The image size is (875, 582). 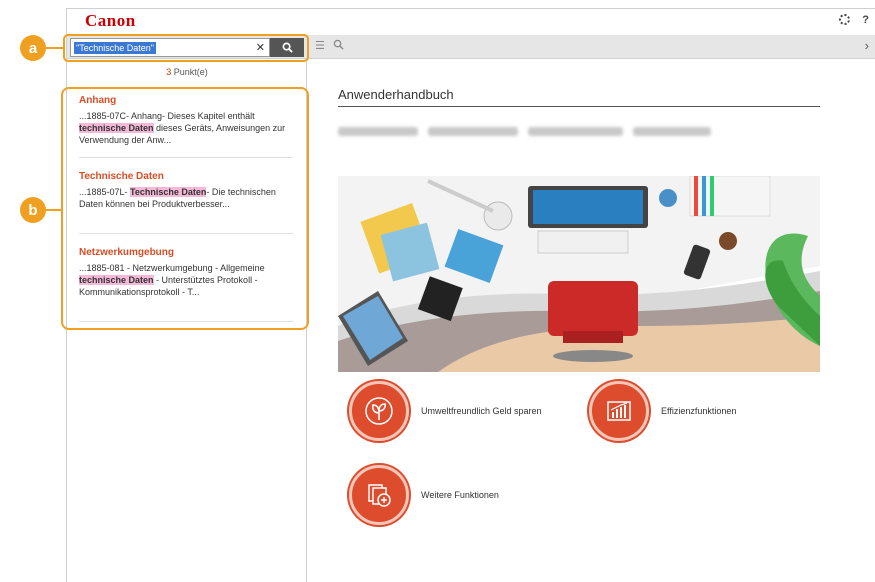 What do you see at coordinates (471, 22) in the screenshot?
I see `top-bar: Canon ?` at bounding box center [471, 22].